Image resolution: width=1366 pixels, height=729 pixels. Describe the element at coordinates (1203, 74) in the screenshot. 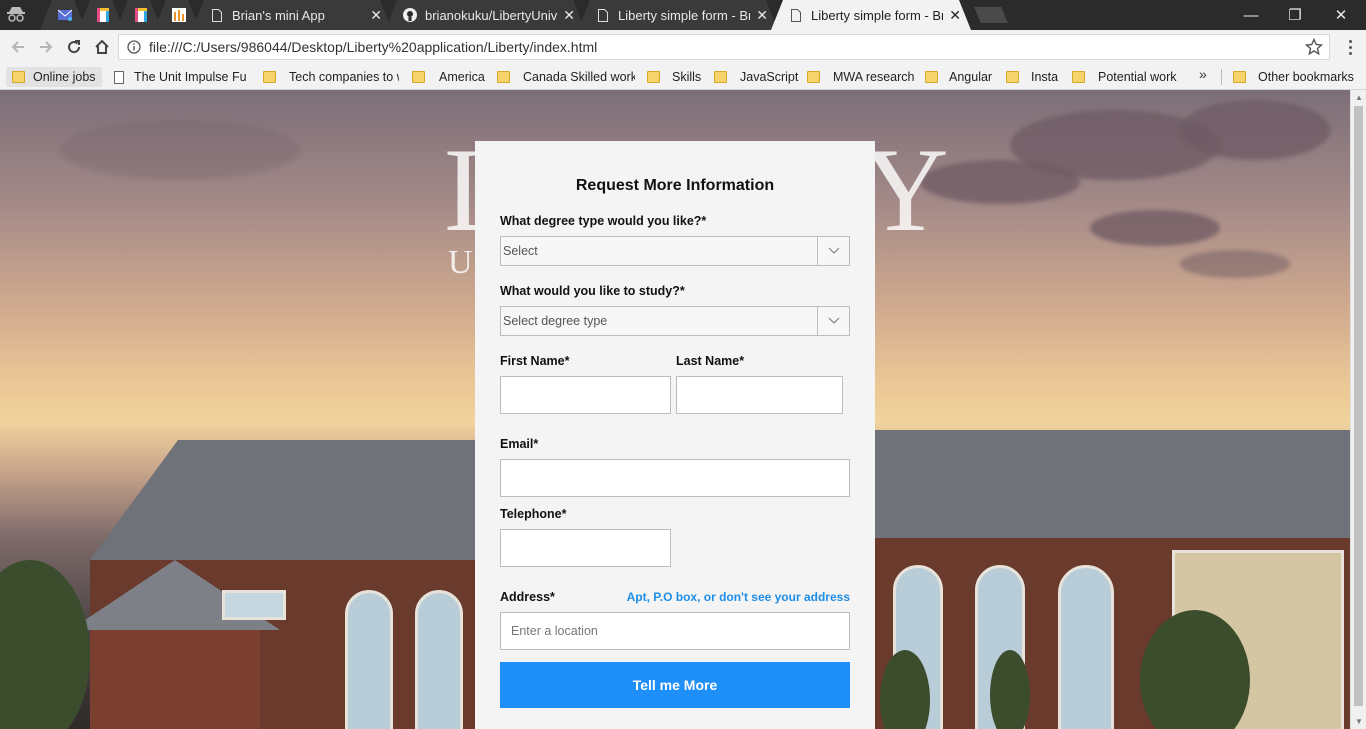

I see `bookmarks-overflow-chevron: »` at that location.